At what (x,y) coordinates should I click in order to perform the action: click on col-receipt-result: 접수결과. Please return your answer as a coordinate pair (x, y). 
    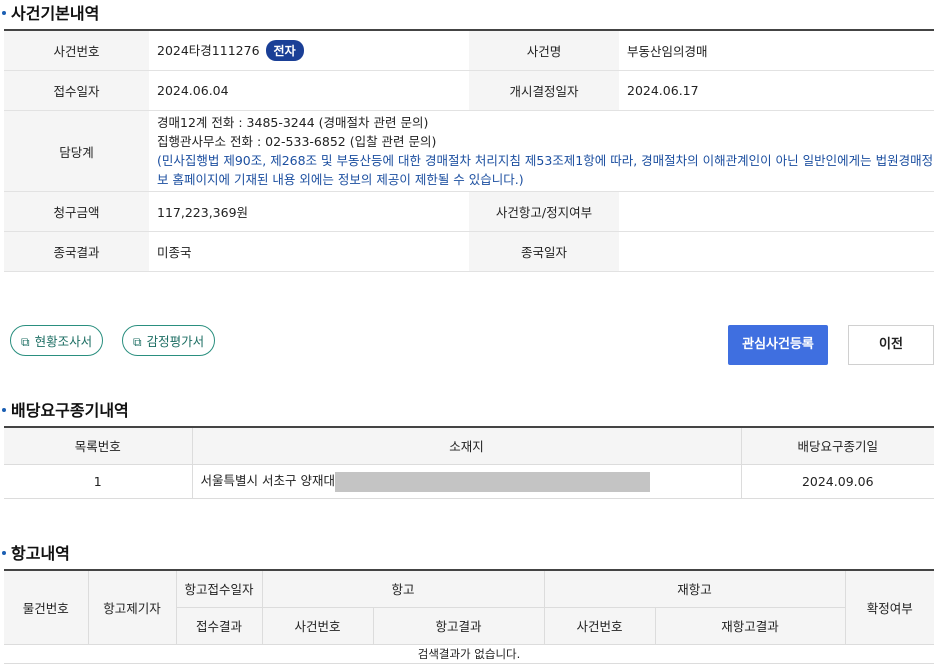
    Looking at the image, I should click on (219, 626).